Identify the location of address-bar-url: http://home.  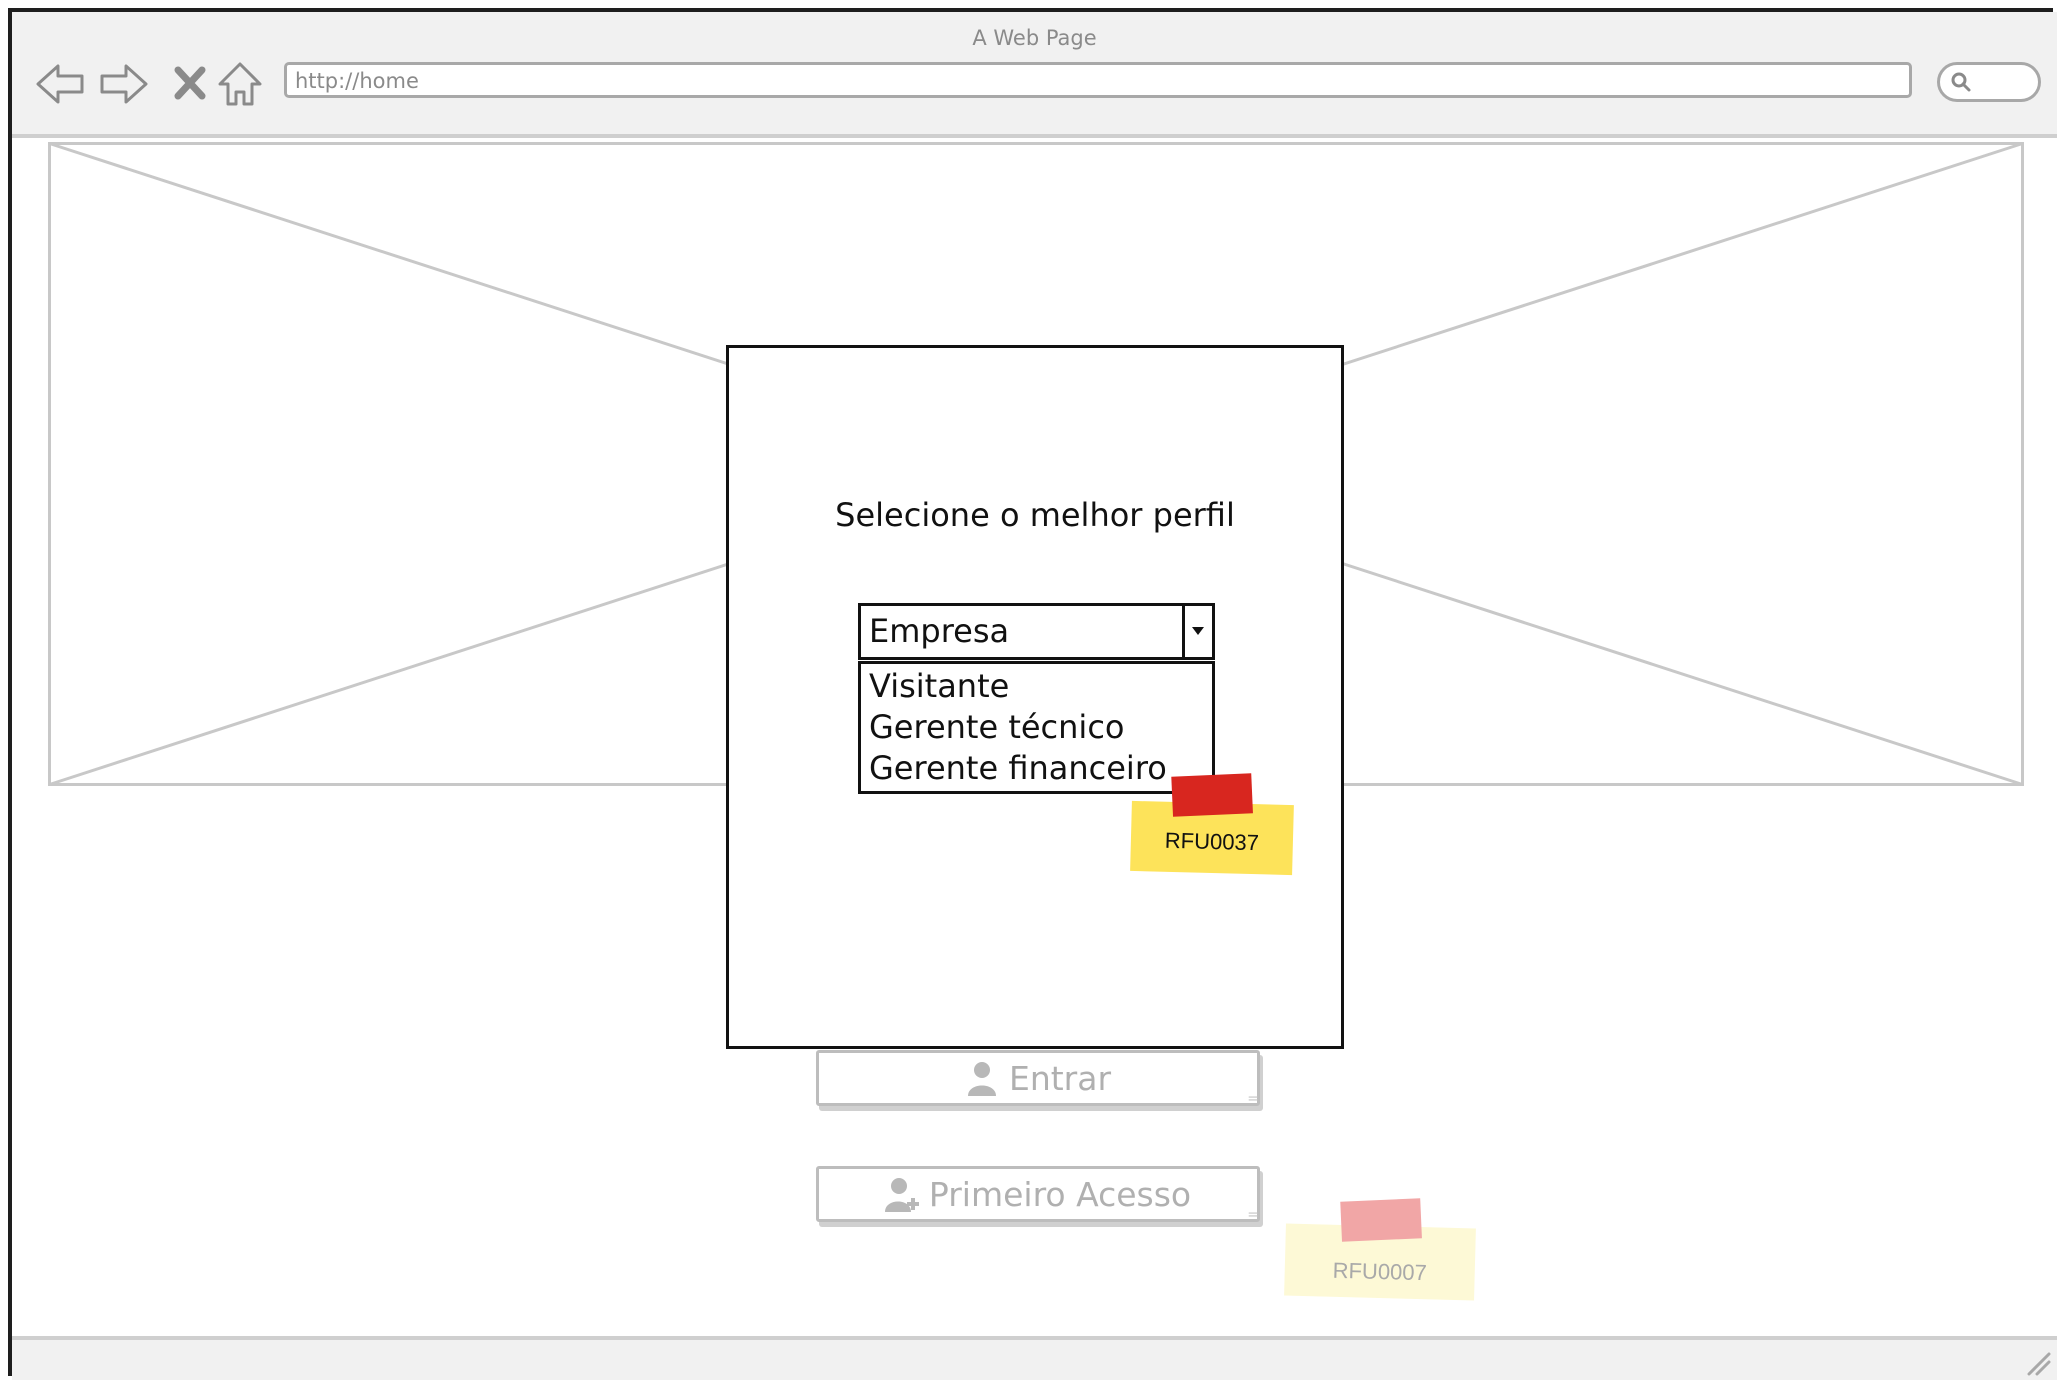
(357, 81).